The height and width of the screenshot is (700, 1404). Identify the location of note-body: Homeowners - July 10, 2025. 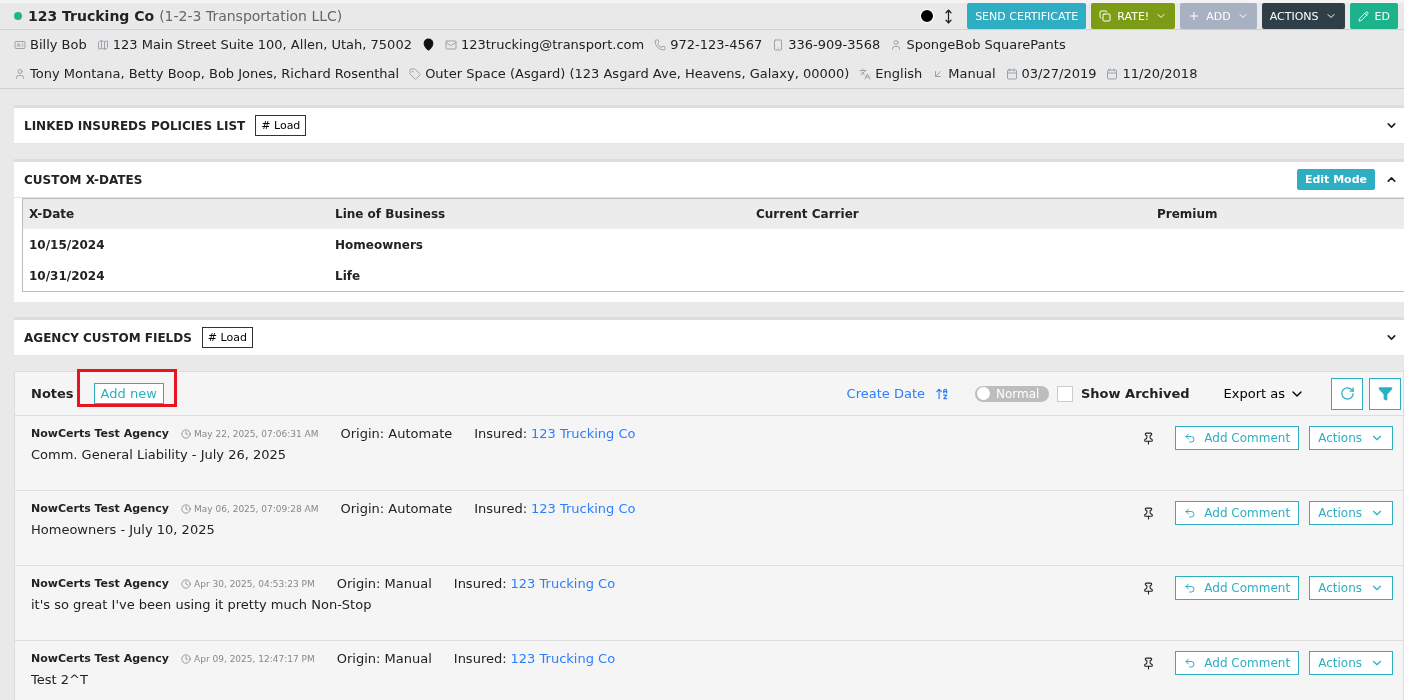
(123, 529).